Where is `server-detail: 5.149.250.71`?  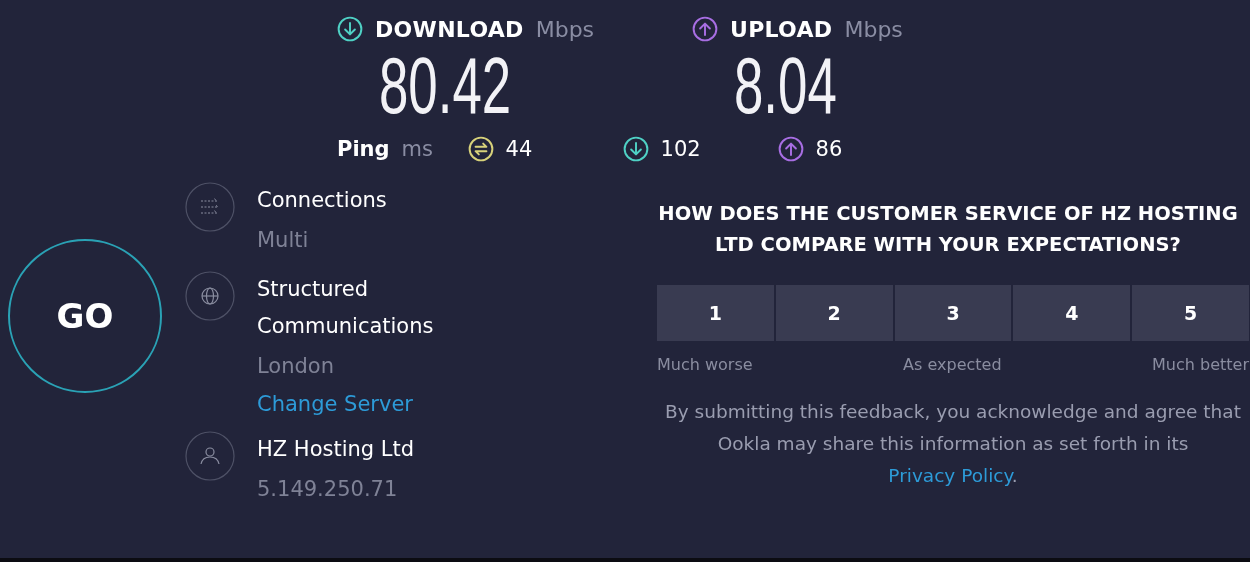 server-detail: 5.149.250.71 is located at coordinates (328, 489).